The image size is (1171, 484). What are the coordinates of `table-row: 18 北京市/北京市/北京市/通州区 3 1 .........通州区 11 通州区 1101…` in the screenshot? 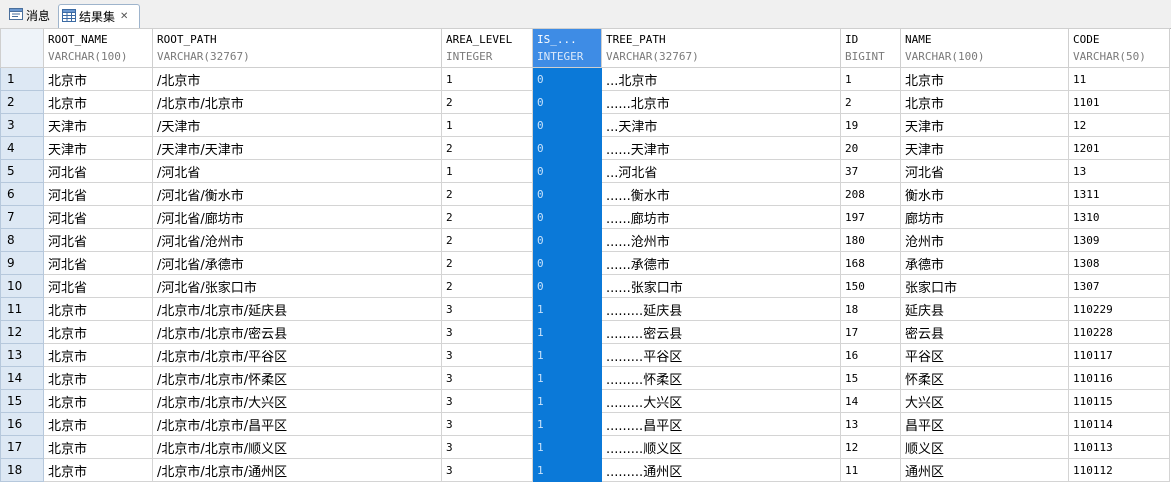 It's located at (585, 470).